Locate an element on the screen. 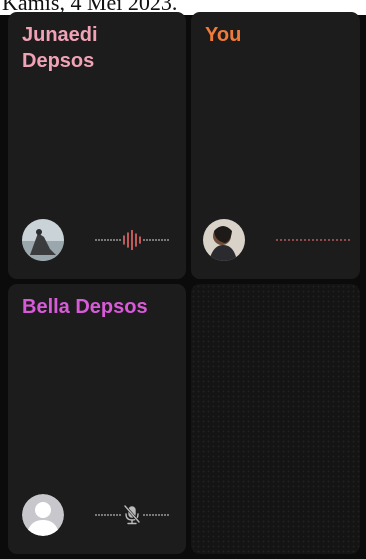 This screenshot has height=559, width=366. participant-name: You is located at coordinates (223, 35).